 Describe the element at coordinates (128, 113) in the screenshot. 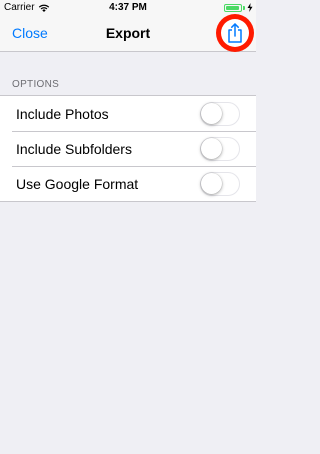

I see `option-row-include-photos: Include Photos` at that location.